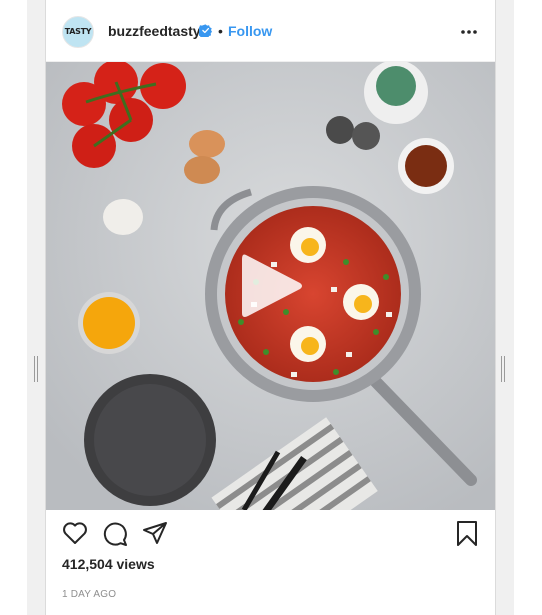 The height and width of the screenshot is (615, 542). What do you see at coordinates (89, 594) in the screenshot?
I see `post-timestamp: 1 DAY AGO` at bounding box center [89, 594].